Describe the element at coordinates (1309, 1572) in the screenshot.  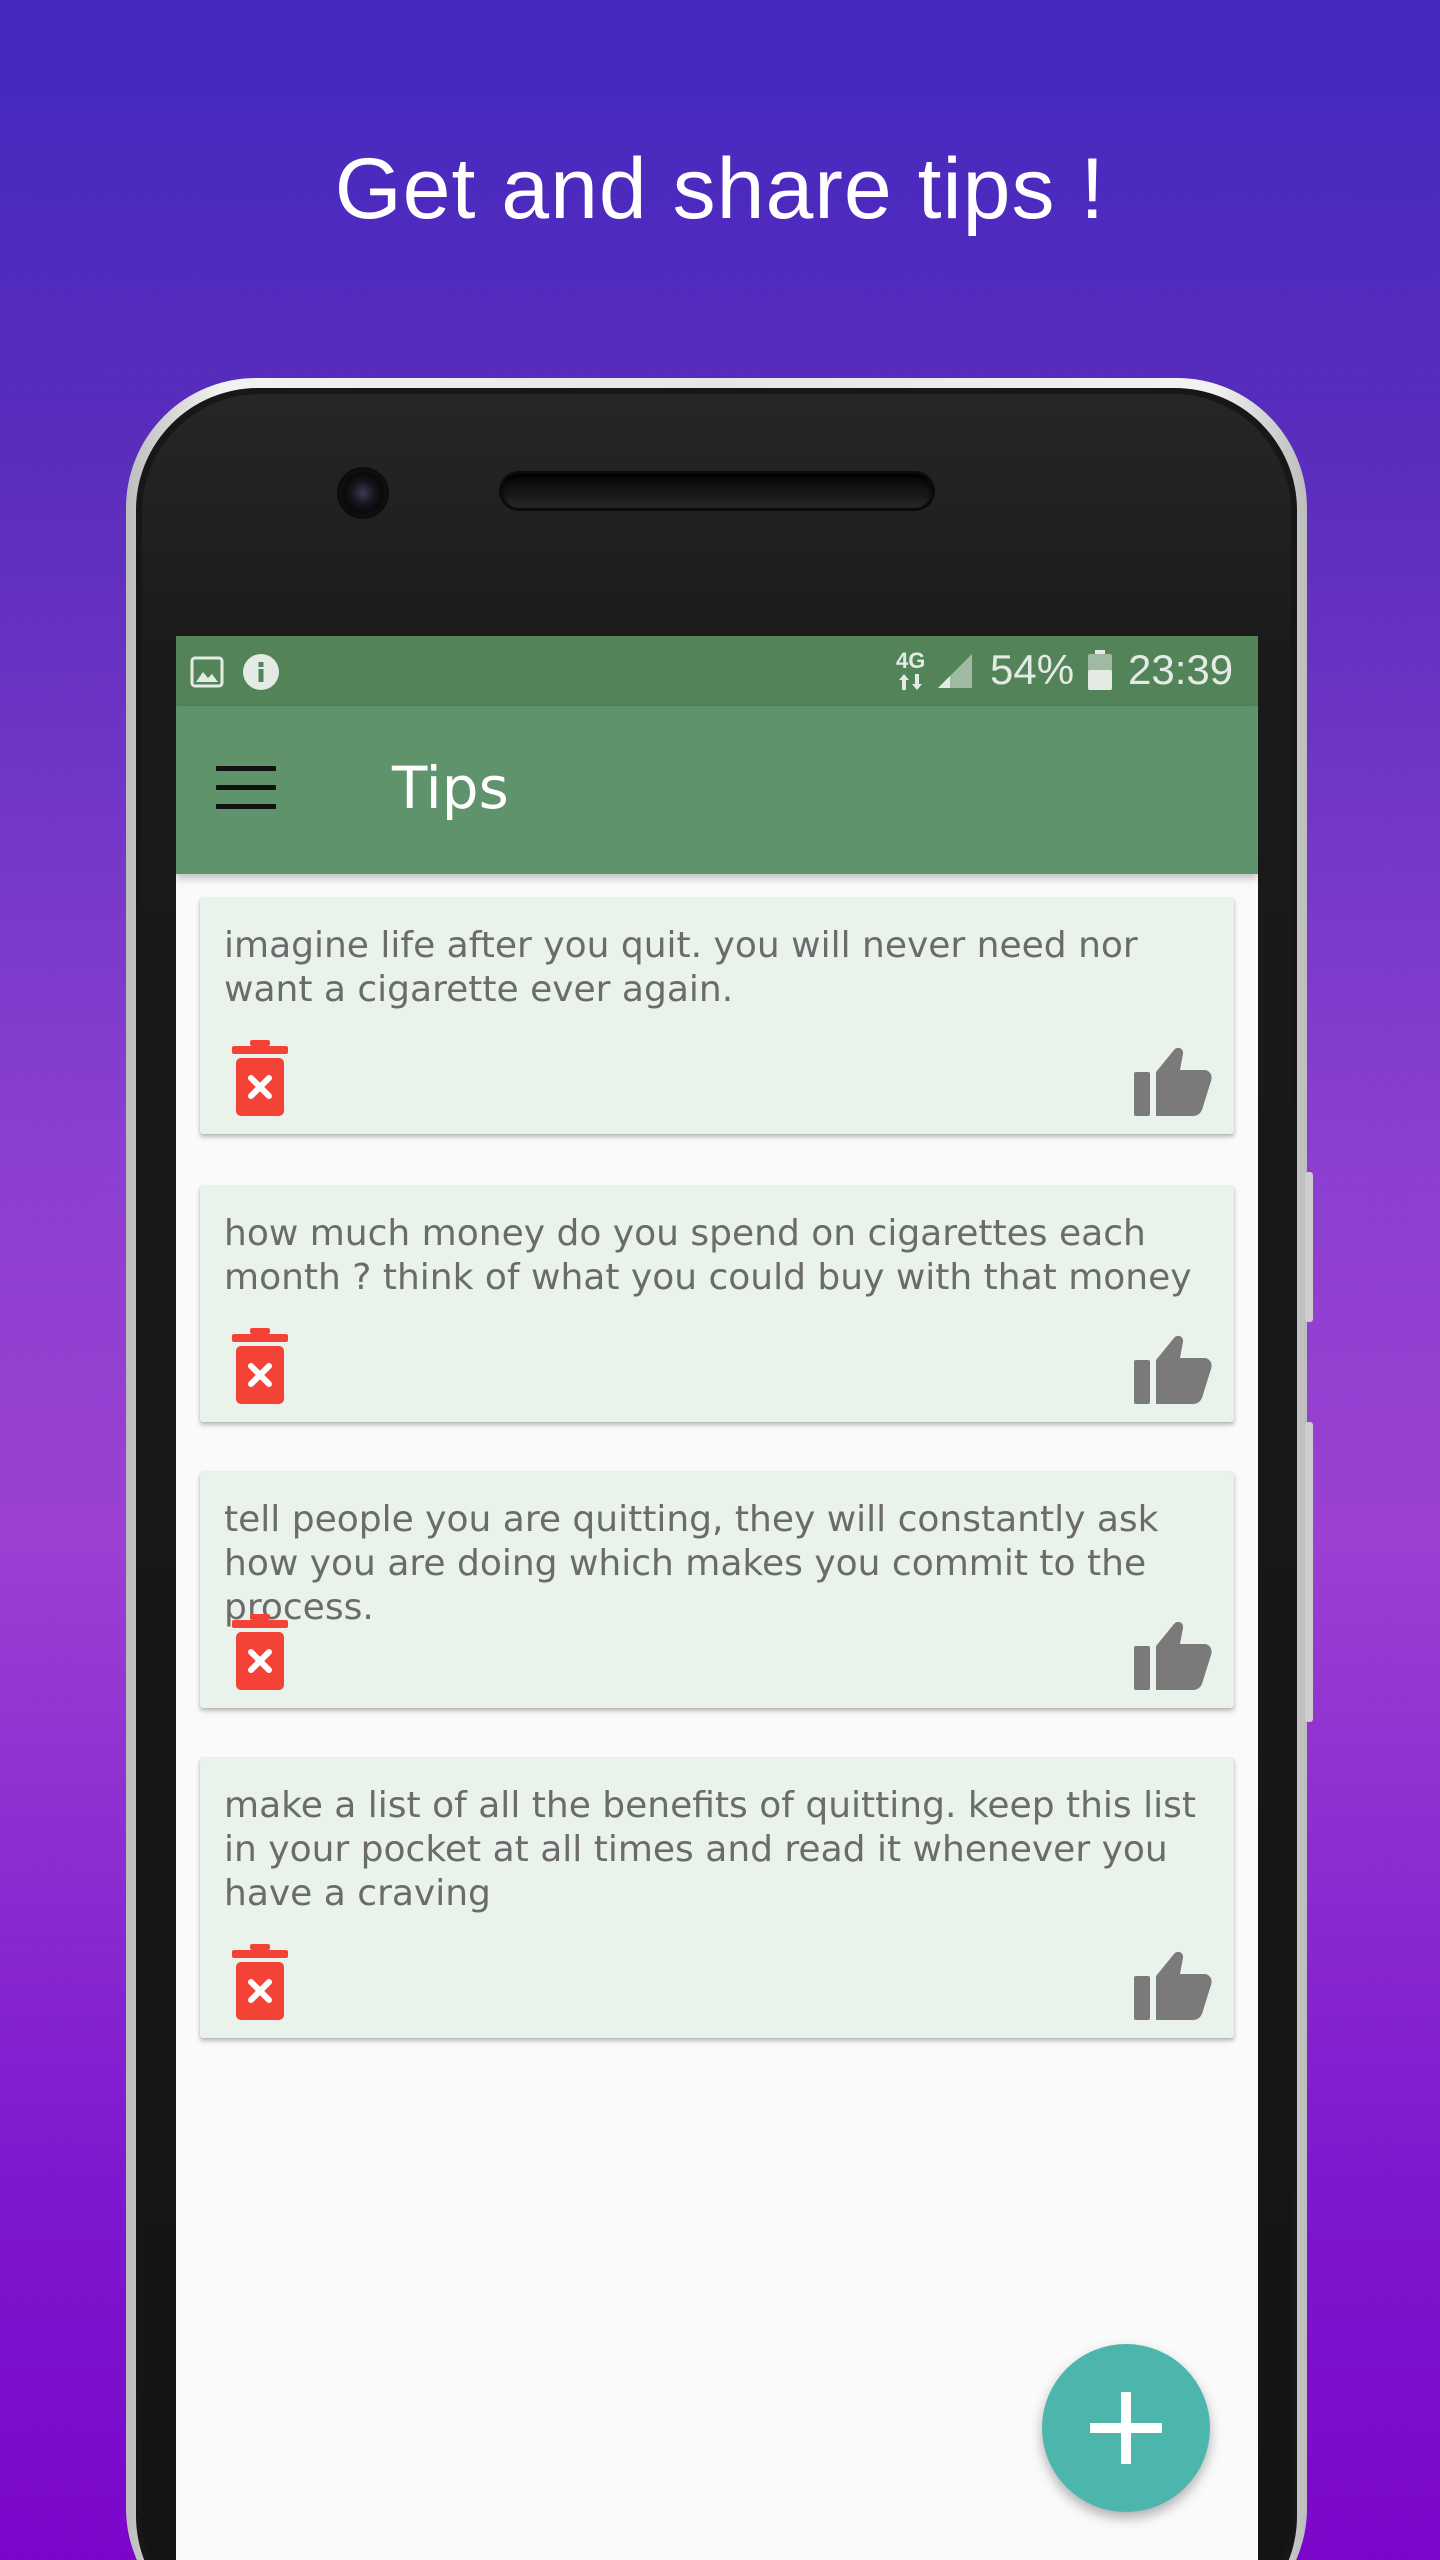
I see `phone-volume-button` at that location.